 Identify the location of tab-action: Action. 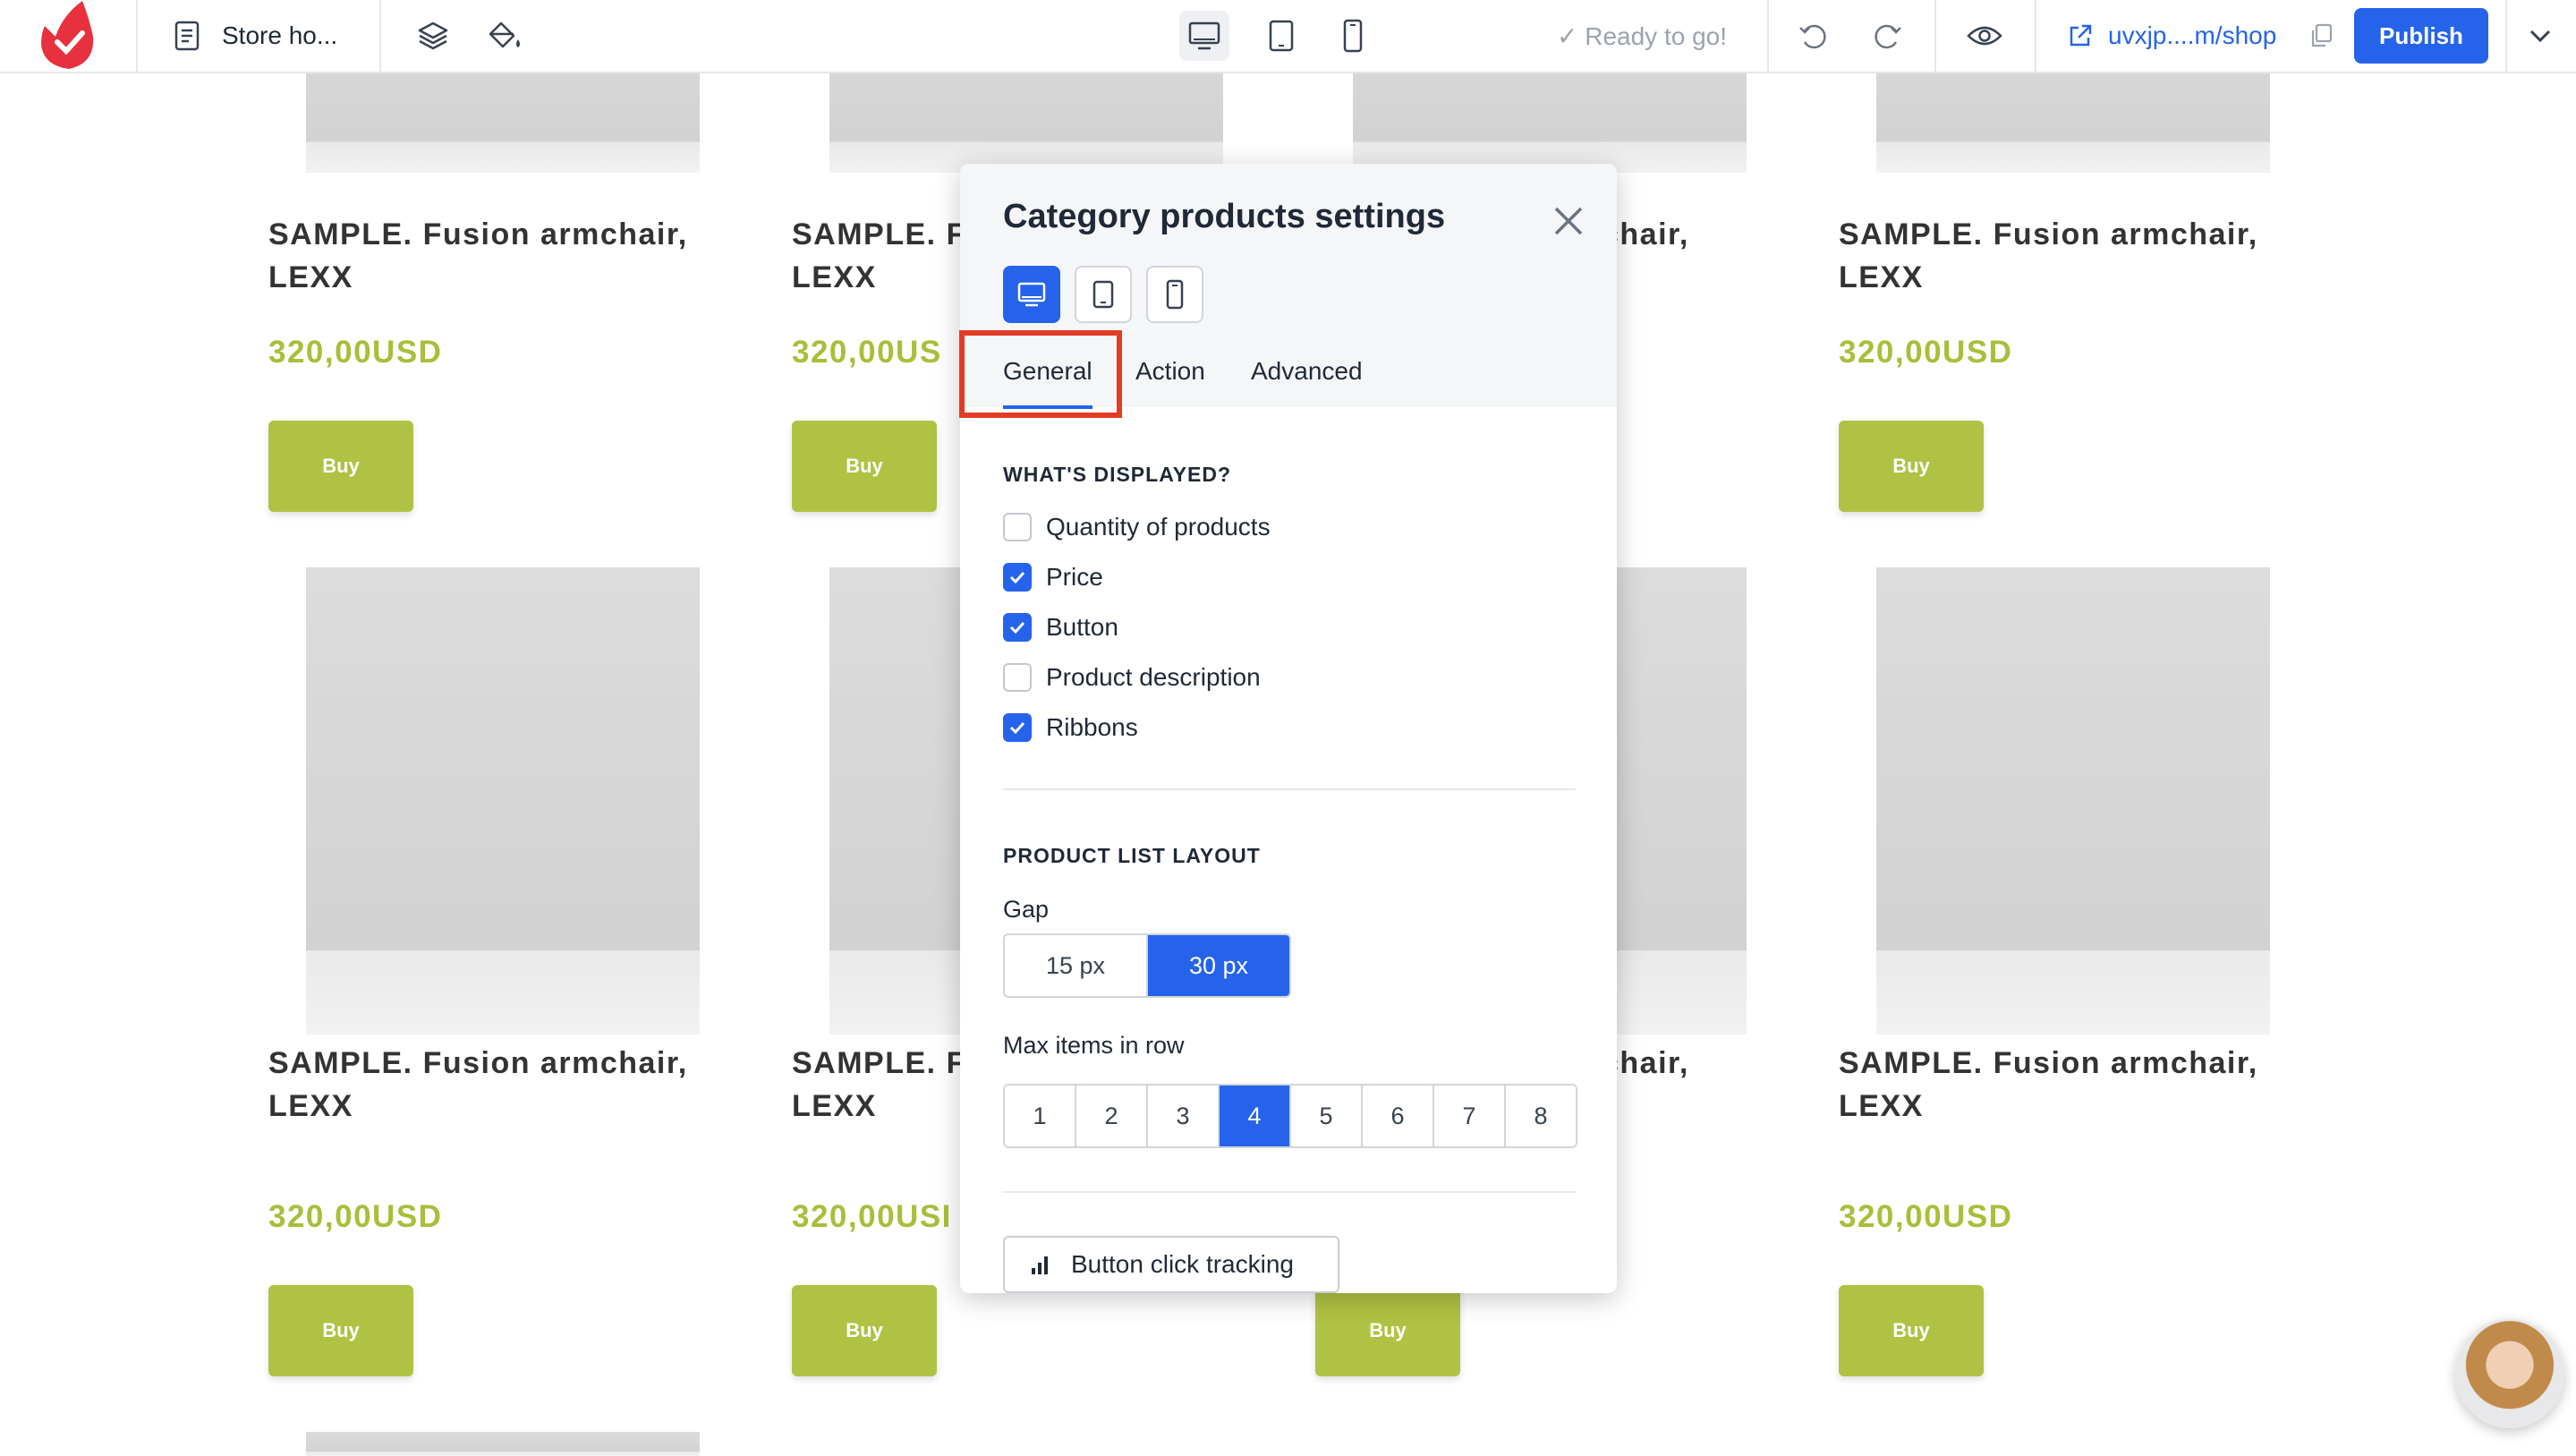
(1170, 372).